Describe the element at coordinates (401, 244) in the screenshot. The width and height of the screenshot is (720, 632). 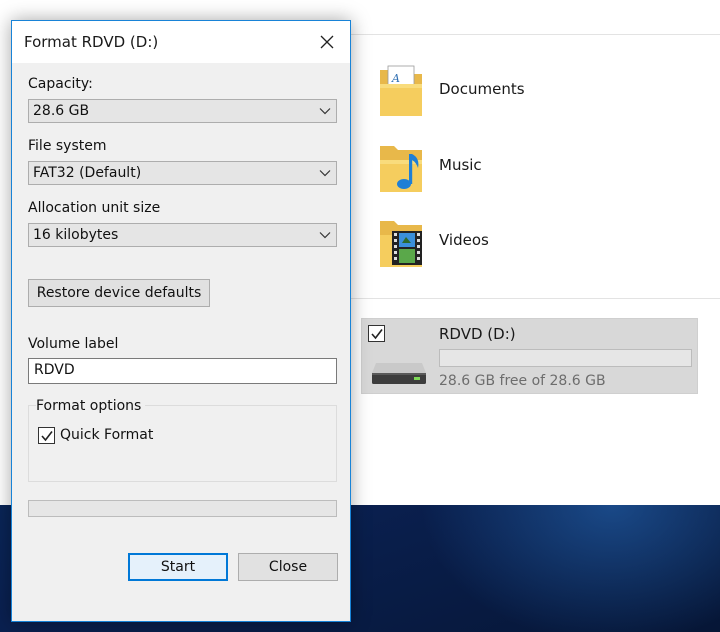
I see `videos-folder-icon` at that location.